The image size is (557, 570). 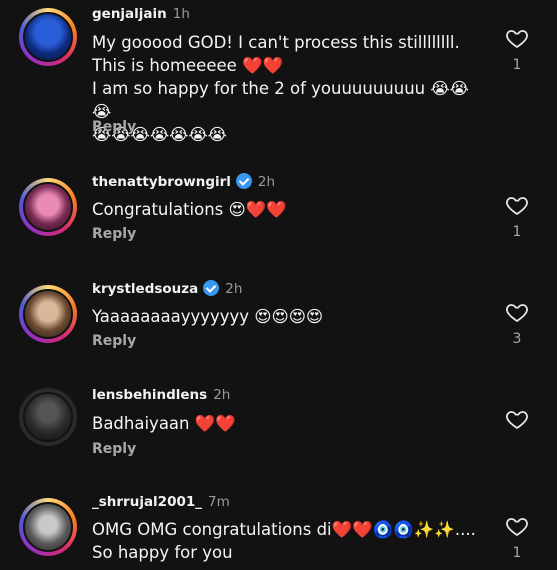 What do you see at coordinates (517, 339) in the screenshot?
I see `like-count: 3` at bounding box center [517, 339].